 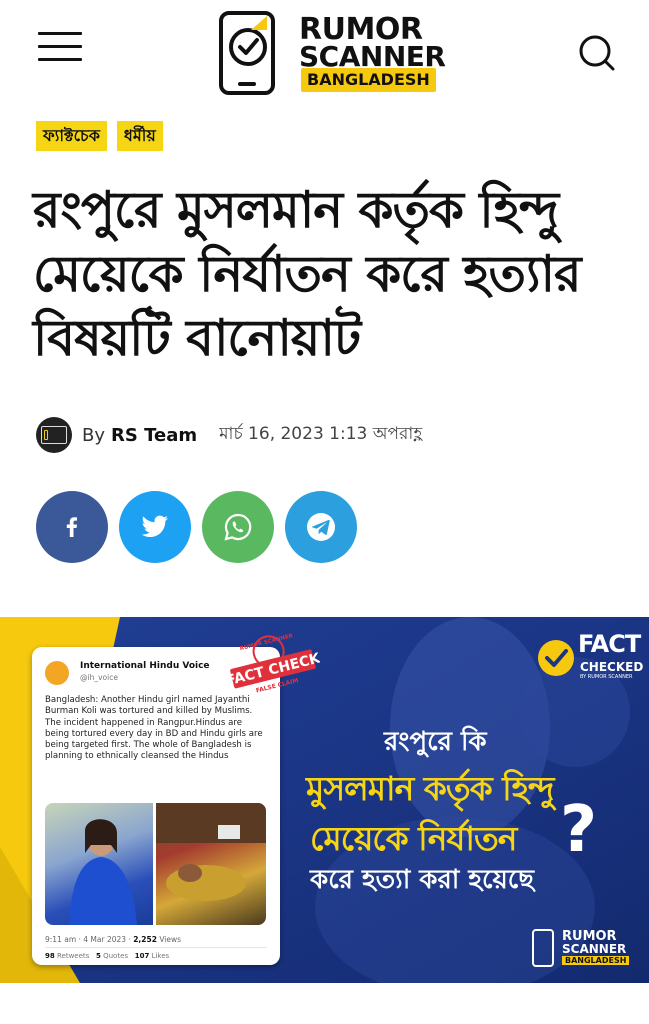 I want to click on phone-check-icon, so click(x=247, y=53).